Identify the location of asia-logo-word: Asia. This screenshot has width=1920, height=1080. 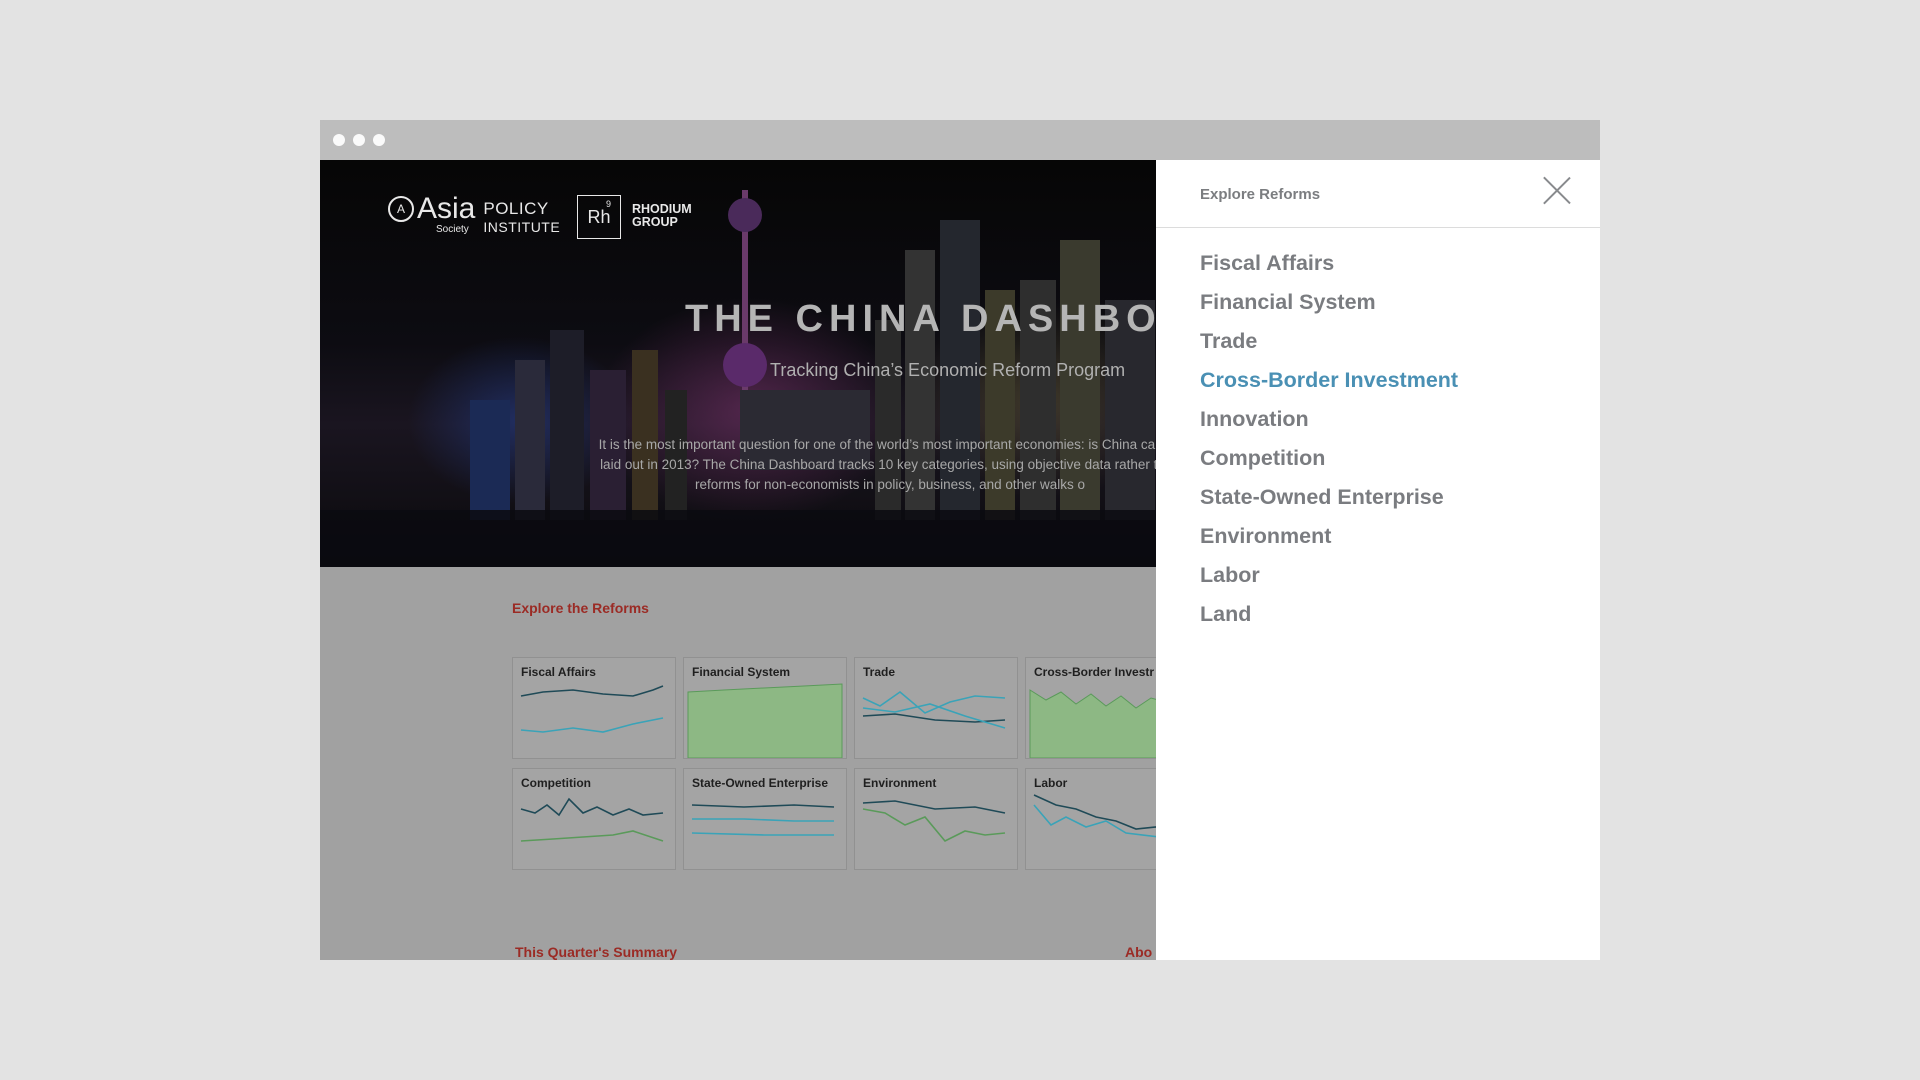
(446, 208).